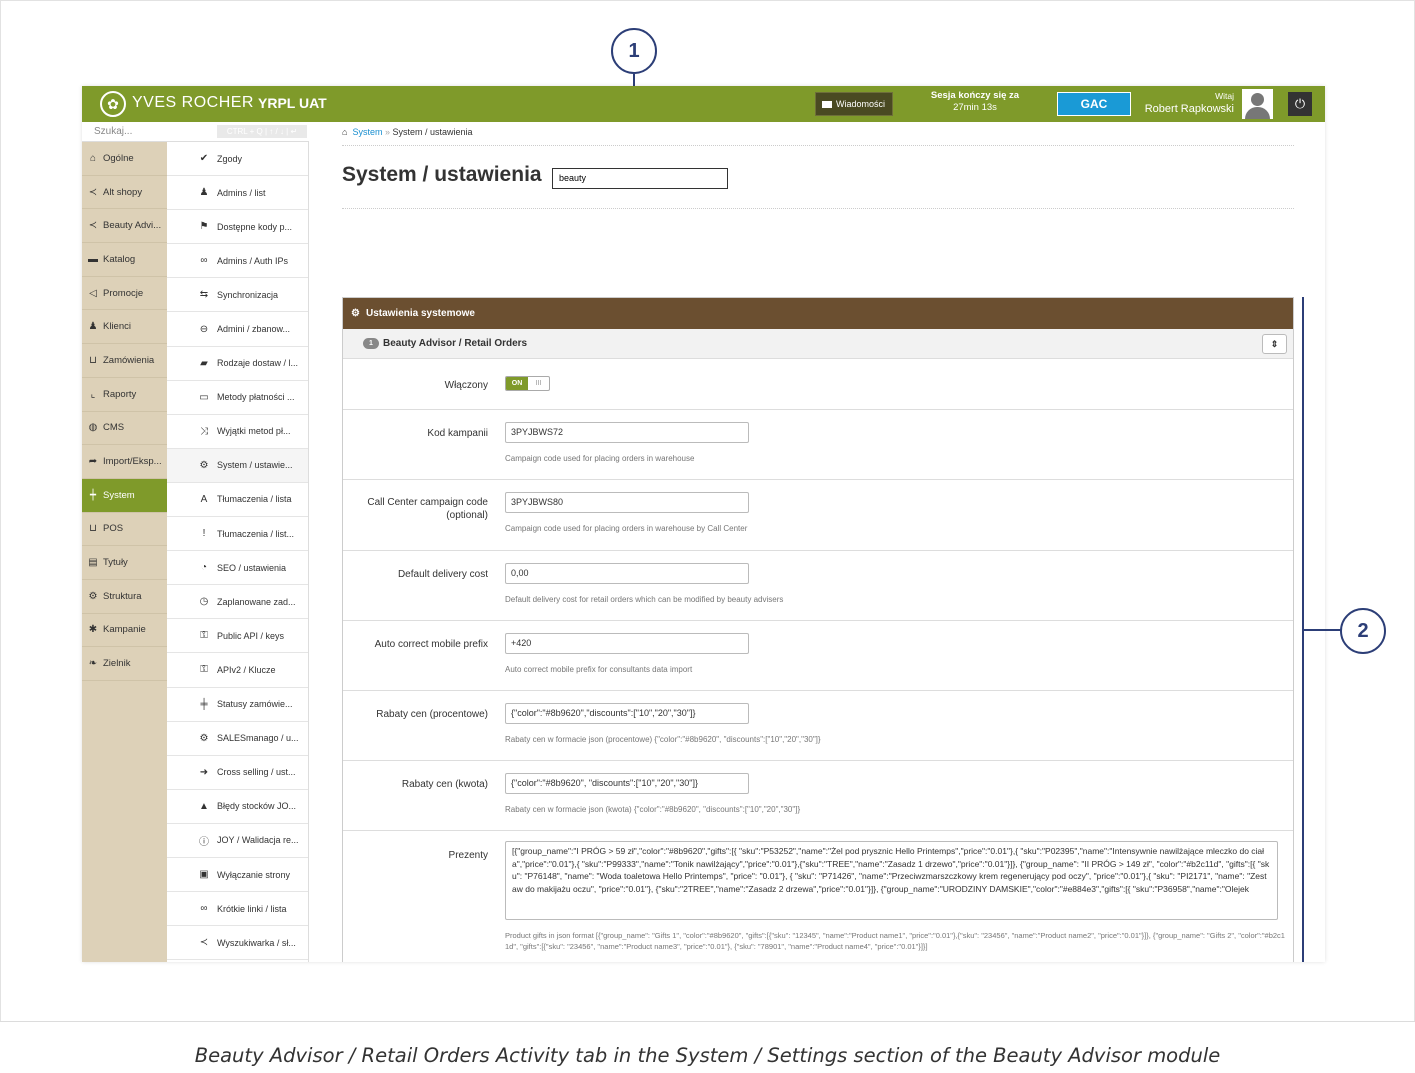  Describe the element at coordinates (124, 631) in the screenshot. I see `main-nav-item: ✱ Kampanie` at that location.